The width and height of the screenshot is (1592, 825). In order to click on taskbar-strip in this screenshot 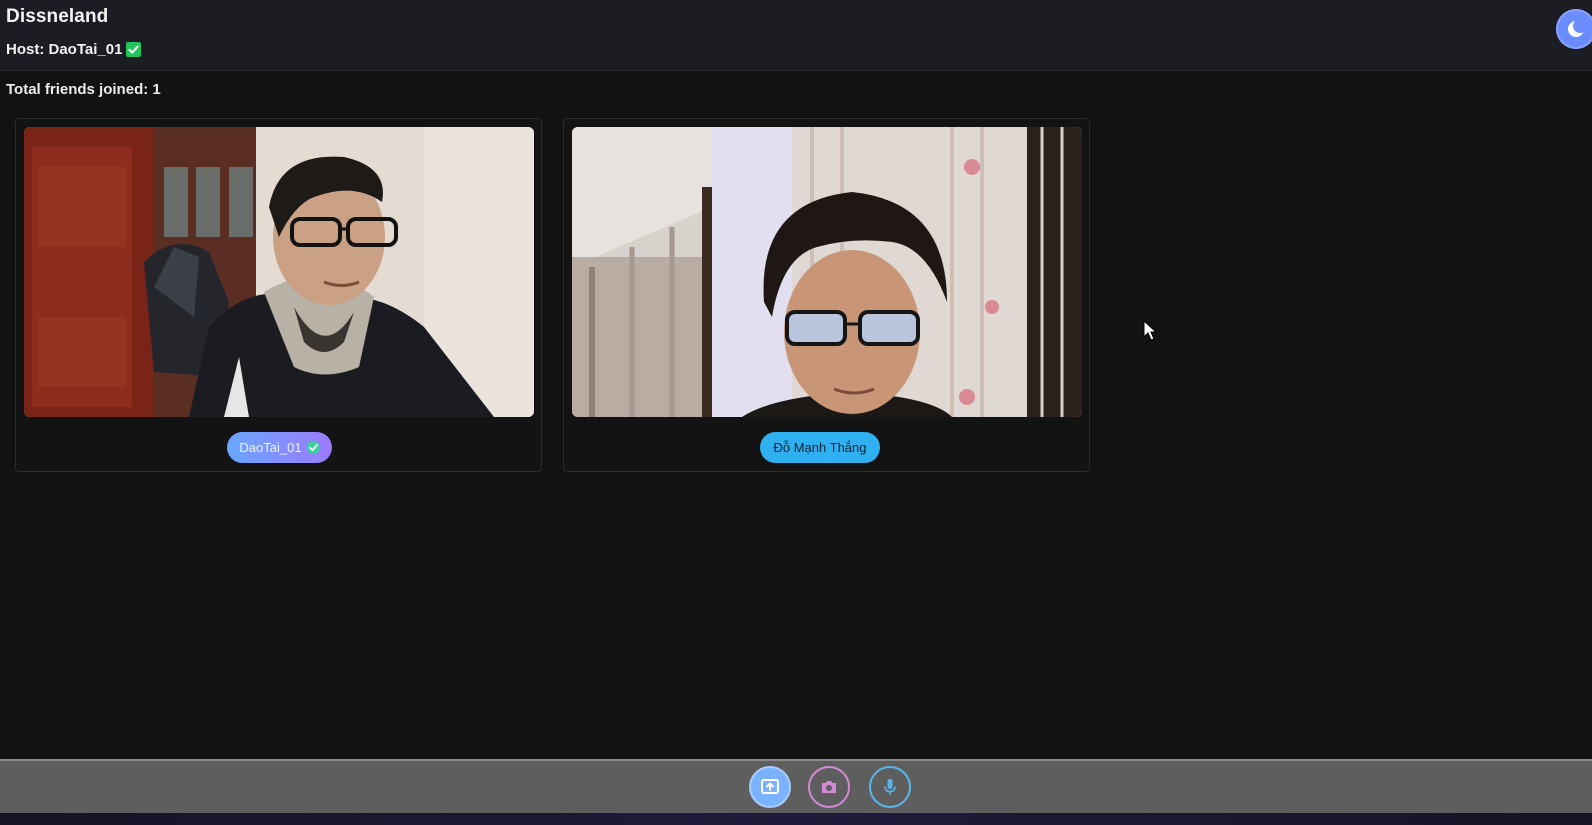, I will do `click(796, 819)`.